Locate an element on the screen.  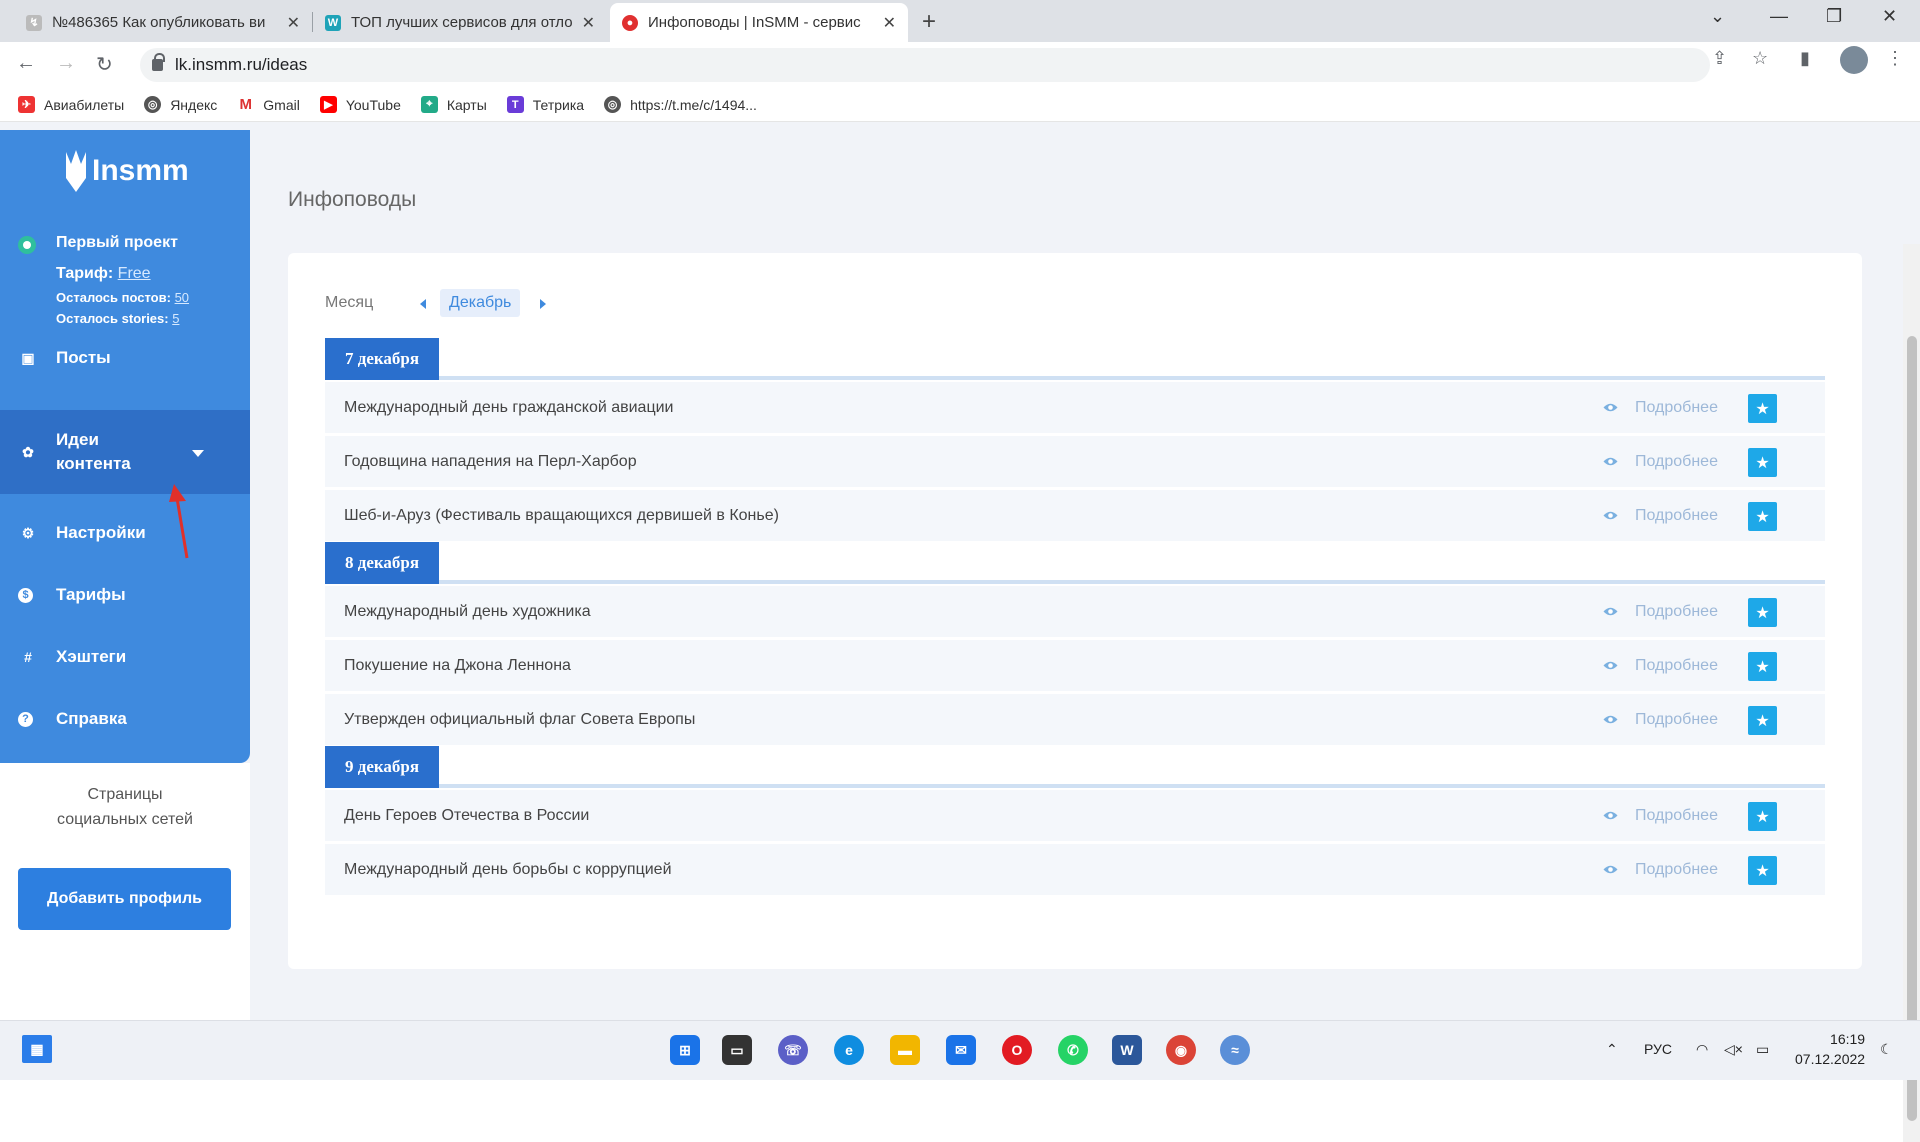
bookmark-label: Тетрика is located at coordinates (558, 104).